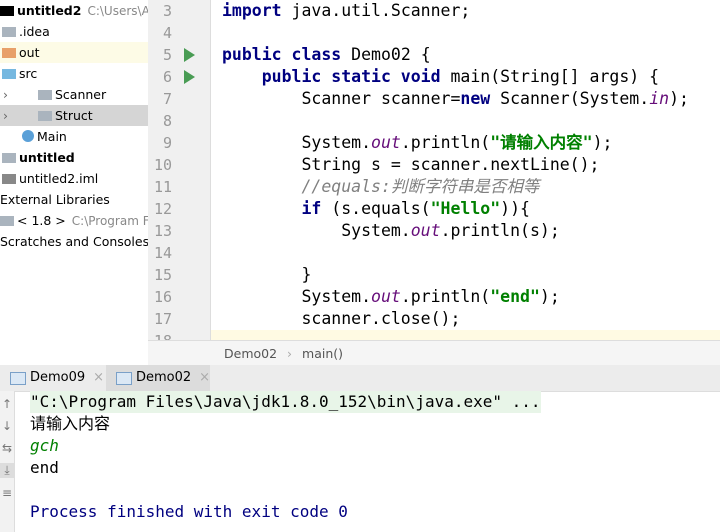 Image resolution: width=720 pixels, height=532 pixels. What do you see at coordinates (360, 378) in the screenshot?
I see `run-tabs: Demo09 × Demo02 ×` at bounding box center [360, 378].